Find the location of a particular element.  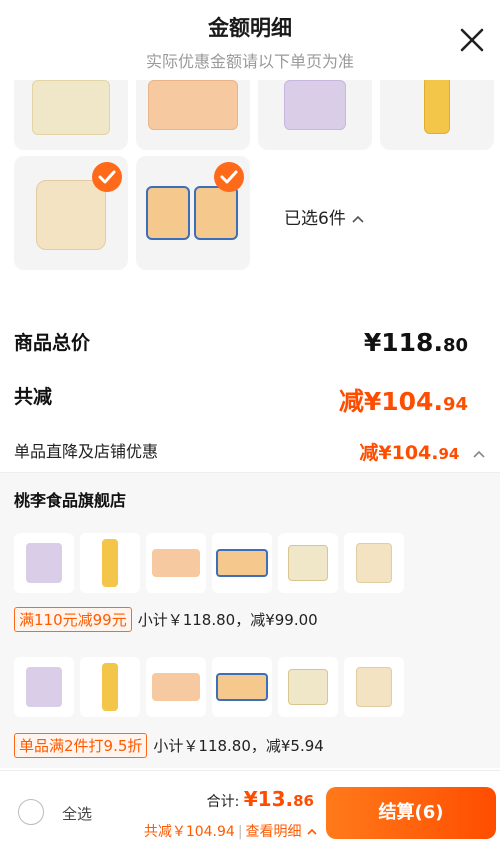

store-discount-row: 单品直降及店铺优惠 减¥104.94 is located at coordinates (250, 451).